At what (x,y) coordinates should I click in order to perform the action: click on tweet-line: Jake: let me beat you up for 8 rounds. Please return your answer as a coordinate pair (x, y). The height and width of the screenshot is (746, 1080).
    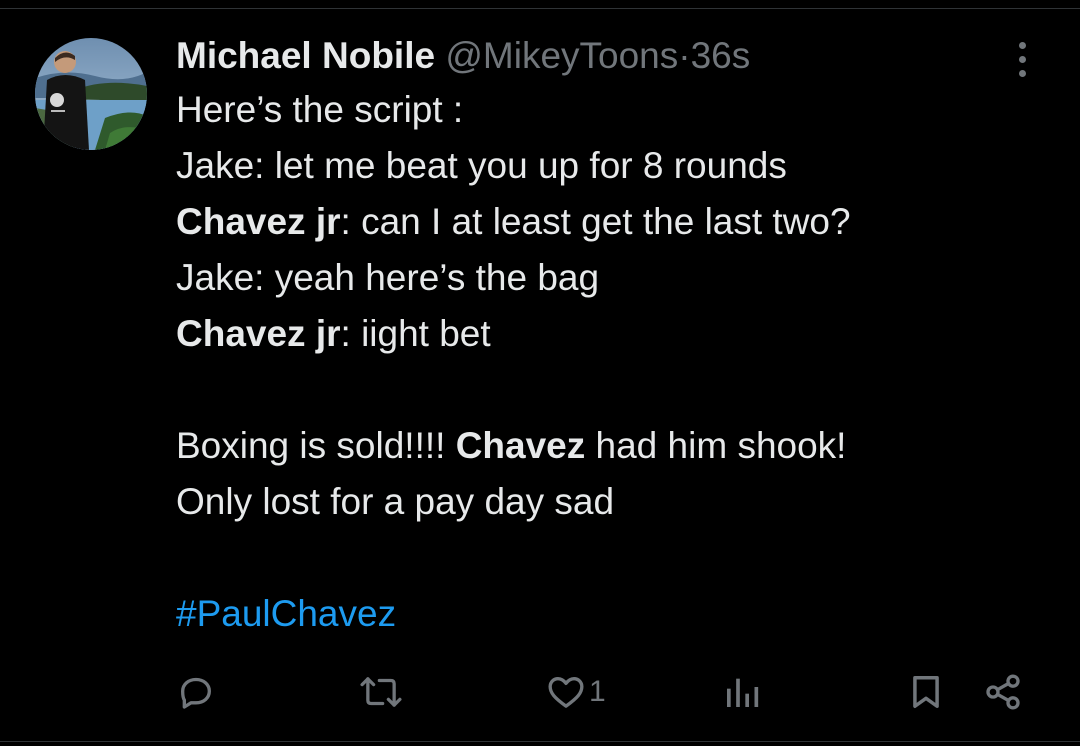
    Looking at the image, I should click on (481, 165).